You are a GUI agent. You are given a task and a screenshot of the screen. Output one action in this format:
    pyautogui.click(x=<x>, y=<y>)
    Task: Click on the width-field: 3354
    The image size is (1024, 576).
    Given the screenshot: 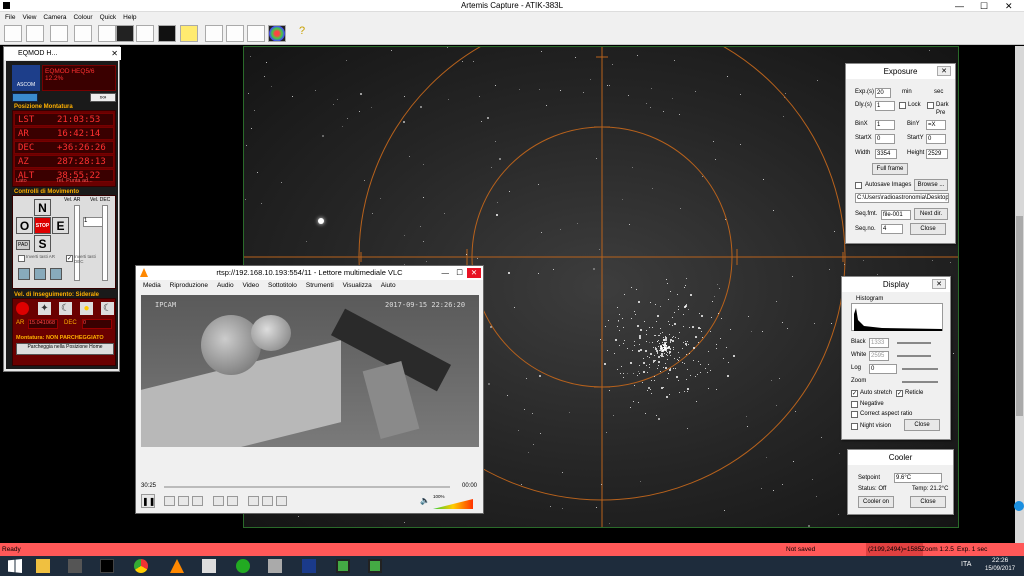 What is the action you would take?
    pyautogui.click(x=886, y=154)
    